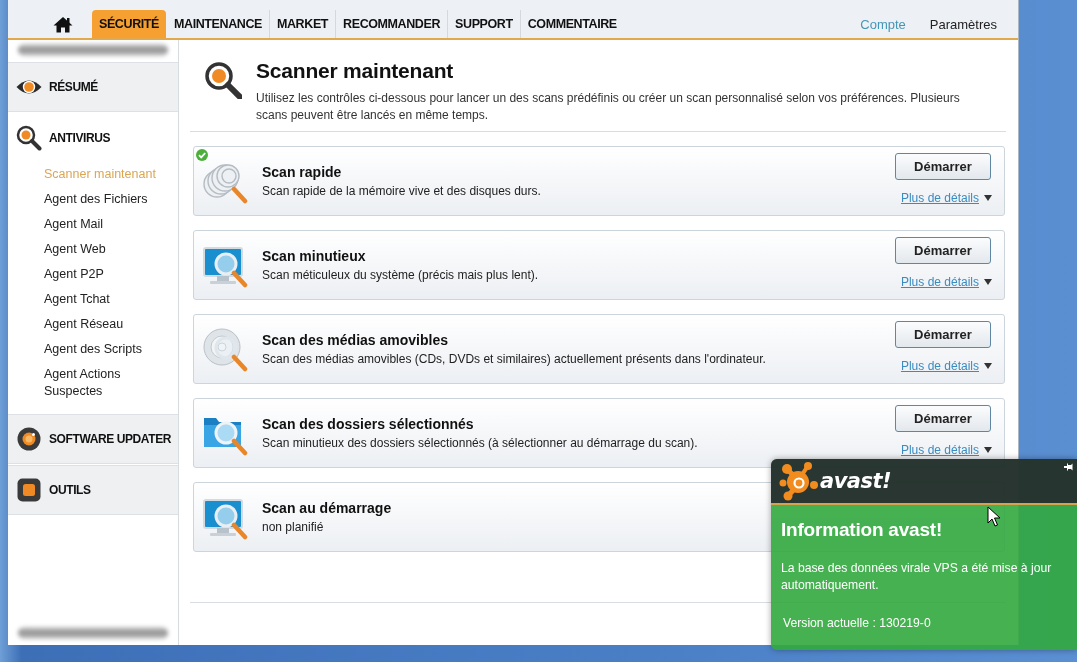 This screenshot has height=662, width=1077. Describe the element at coordinates (63, 24) in the screenshot. I see `home-icon` at that location.